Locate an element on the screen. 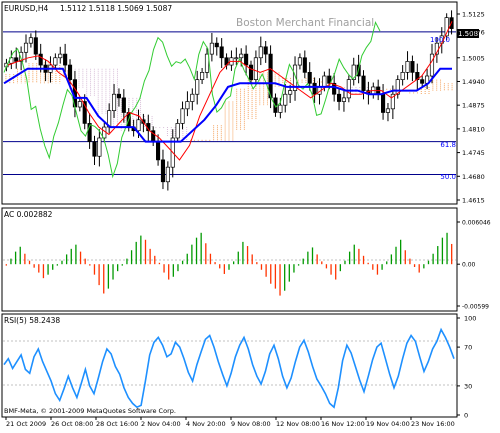 This screenshot has width=500, height=433. time-tick-label: 26 Oct 08:00 is located at coordinates (72, 424).